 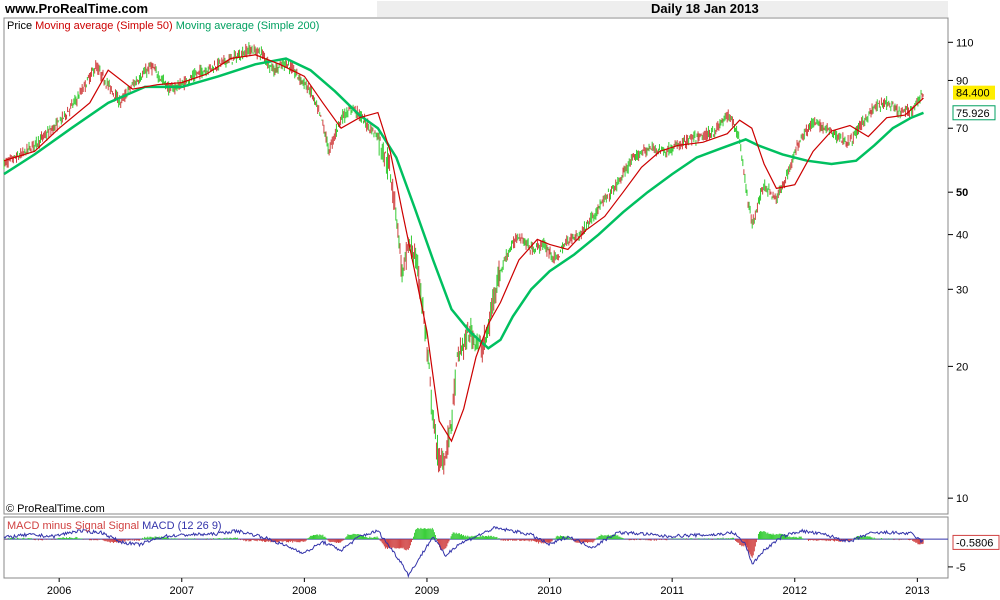 What do you see at coordinates (20, 26) in the screenshot?
I see `legend-price: Price` at bounding box center [20, 26].